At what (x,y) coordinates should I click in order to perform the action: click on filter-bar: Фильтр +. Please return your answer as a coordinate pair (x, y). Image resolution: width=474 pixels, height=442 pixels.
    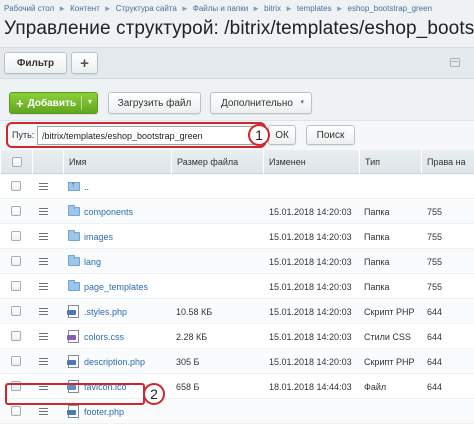
    Looking at the image, I should click on (237, 63).